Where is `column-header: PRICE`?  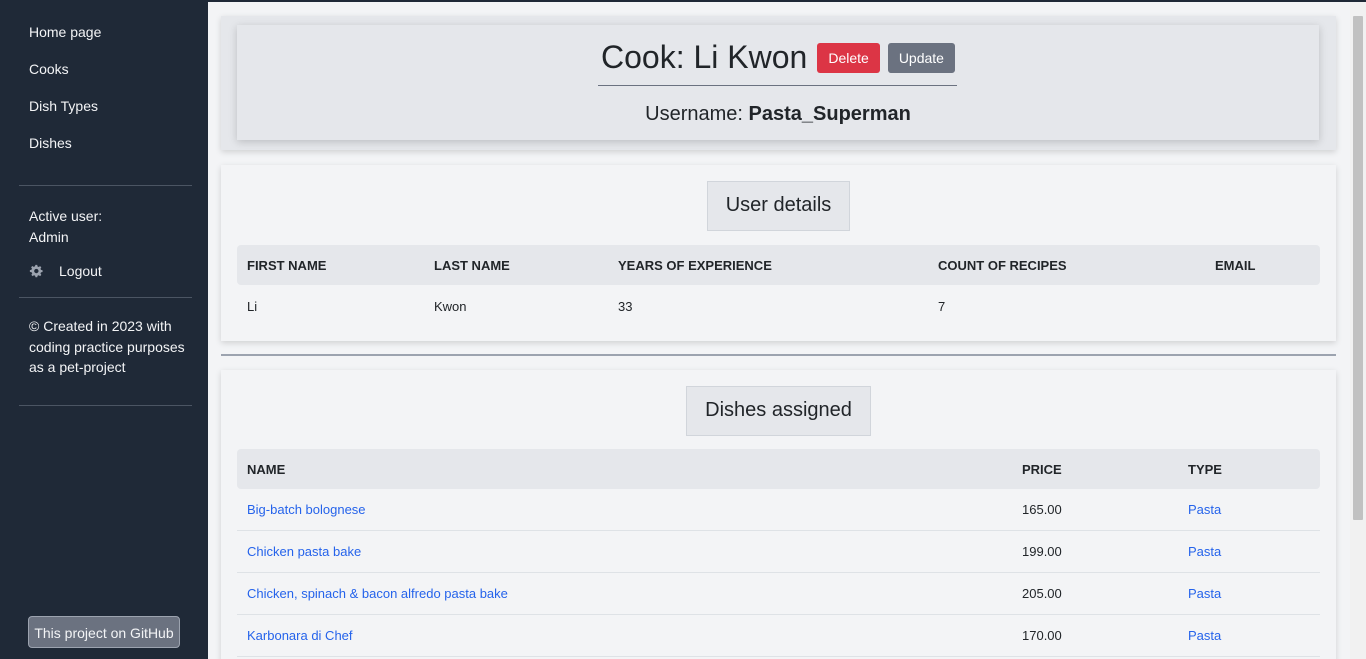 column-header: PRICE is located at coordinates (1042, 469).